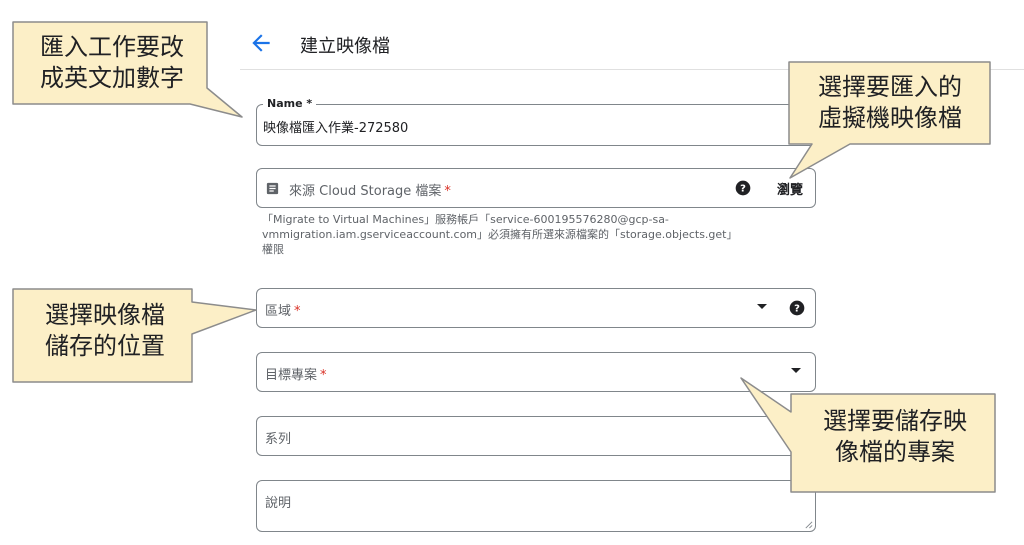 The image size is (1024, 545). Describe the element at coordinates (895, 436) in the screenshot. I see `callout-bottom-right: 選擇要儲存映 像檔的專案` at that location.